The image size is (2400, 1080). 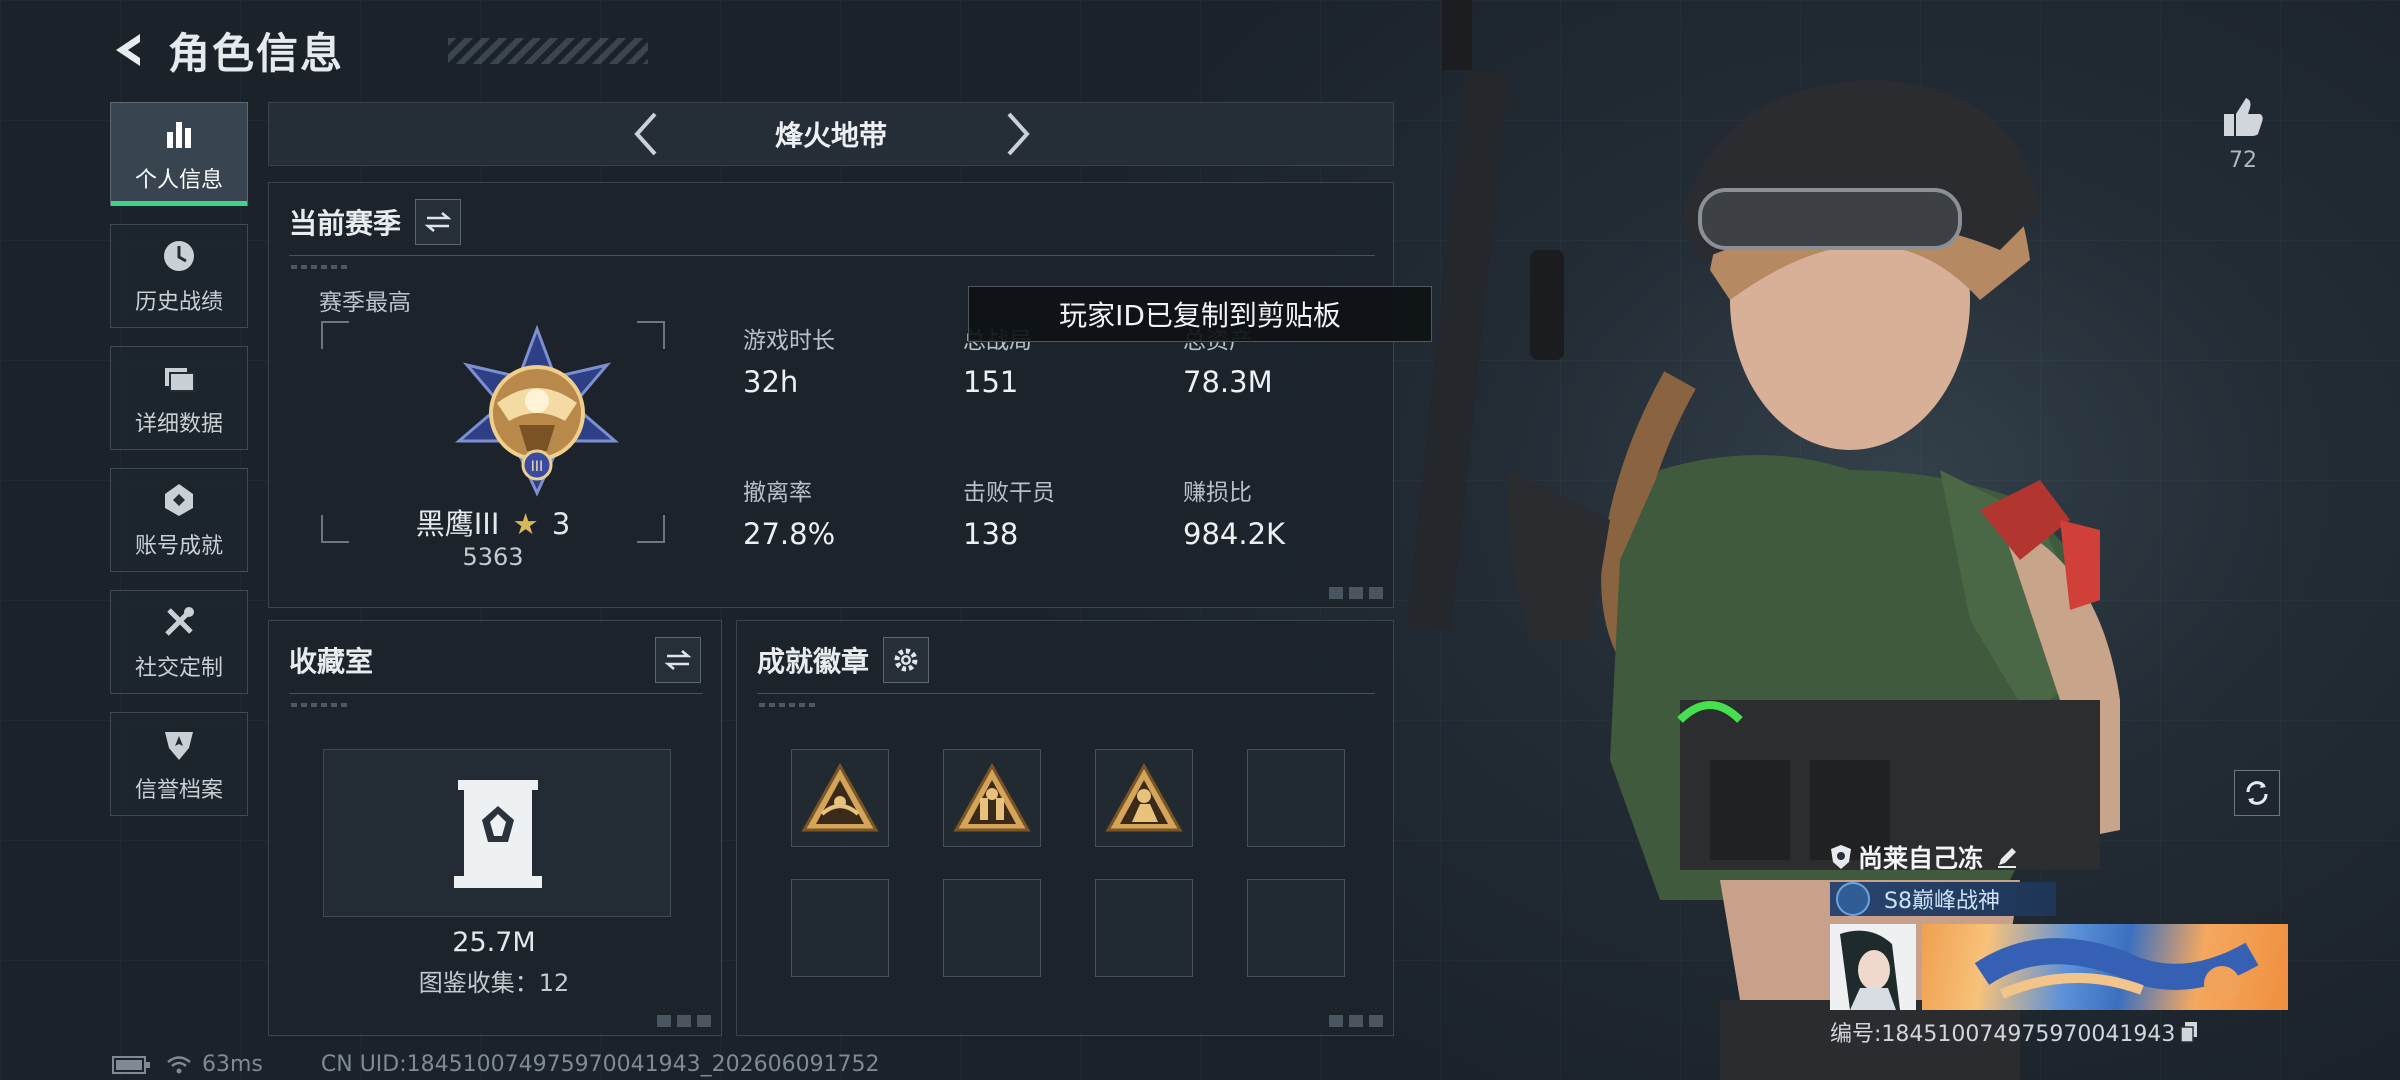 I want to click on avatar, so click(x=1873, y=967).